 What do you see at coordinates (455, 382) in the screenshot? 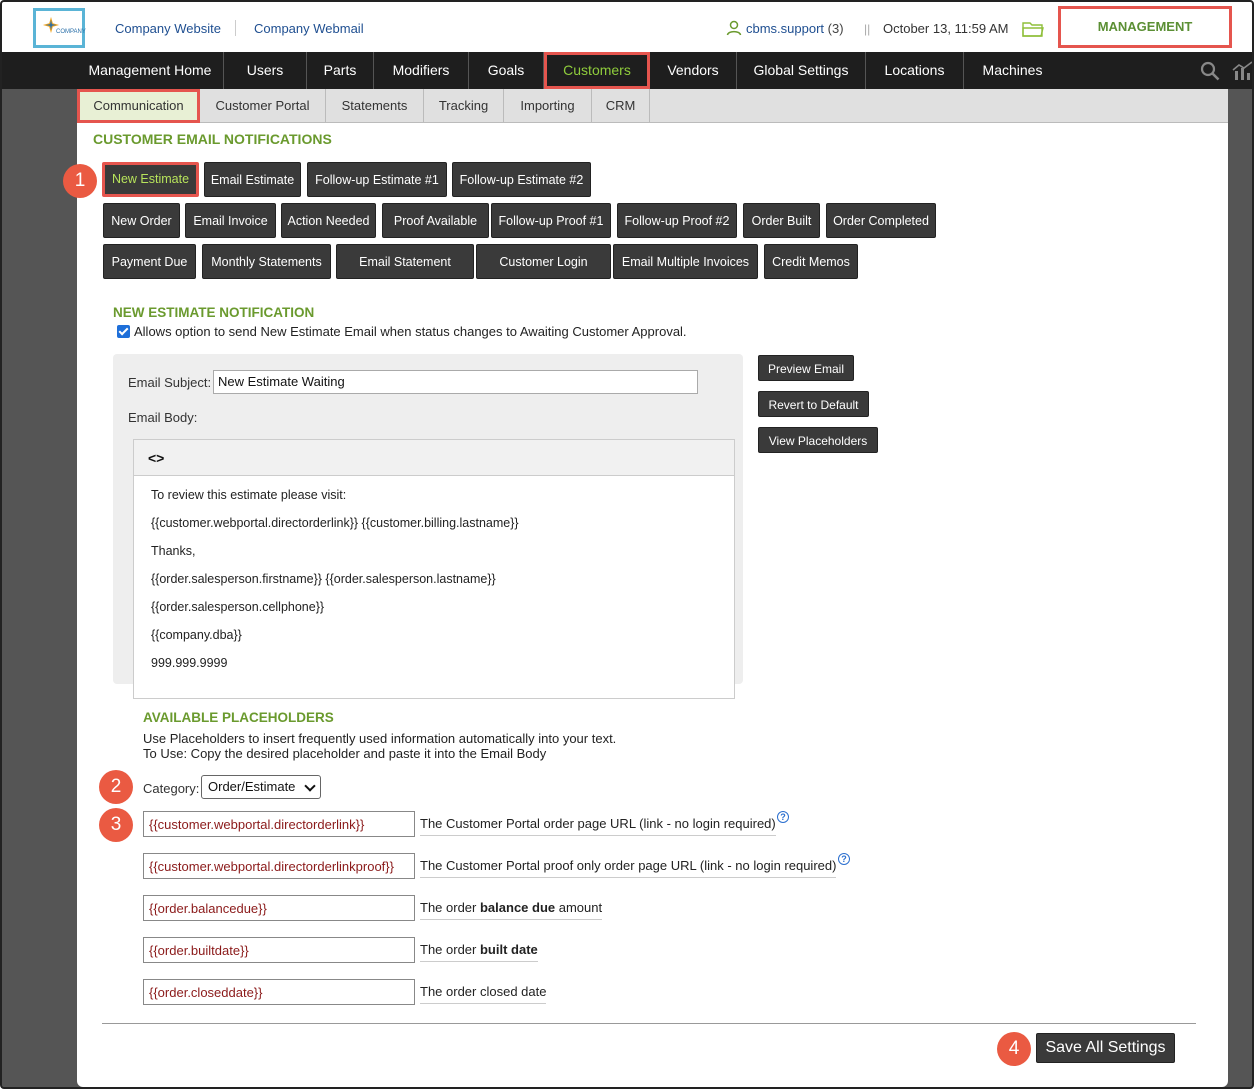
I see `email-subject-input: New Estimate Waiting` at bounding box center [455, 382].